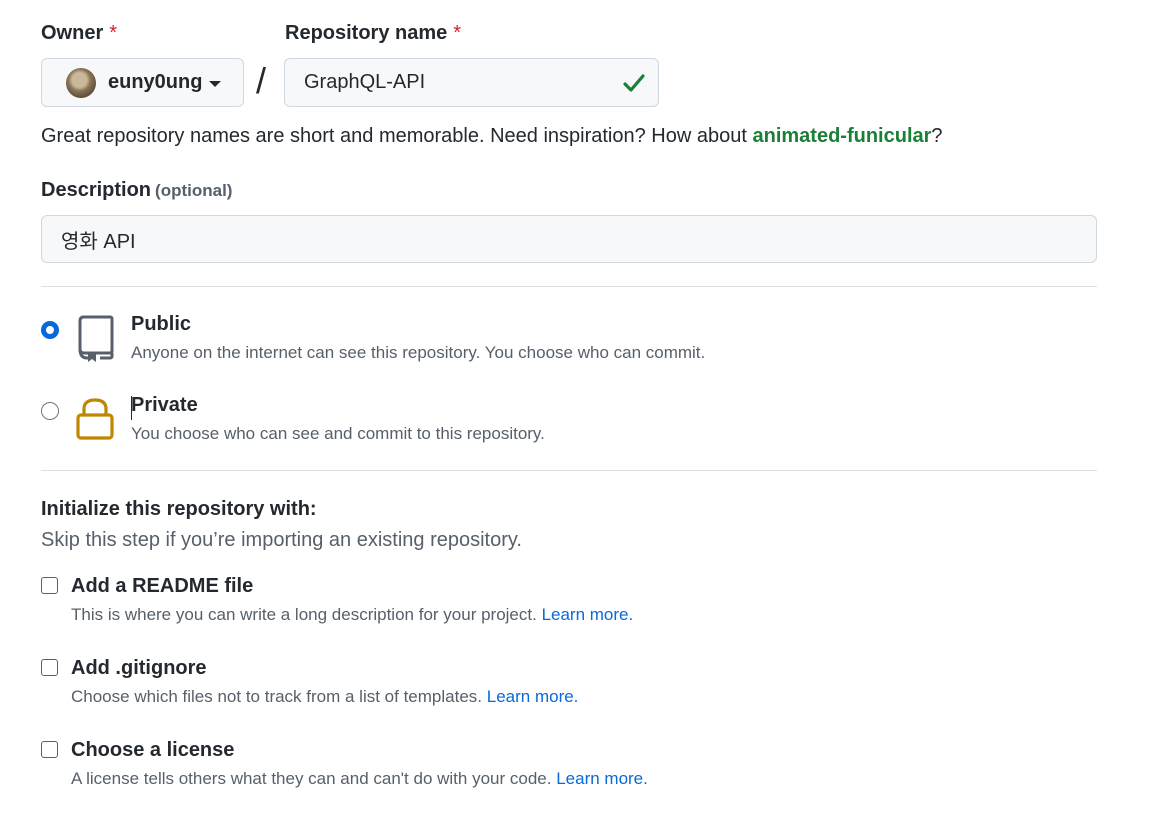  Describe the element at coordinates (72, 33) in the screenshot. I see `owner-label-text: Owner` at that location.